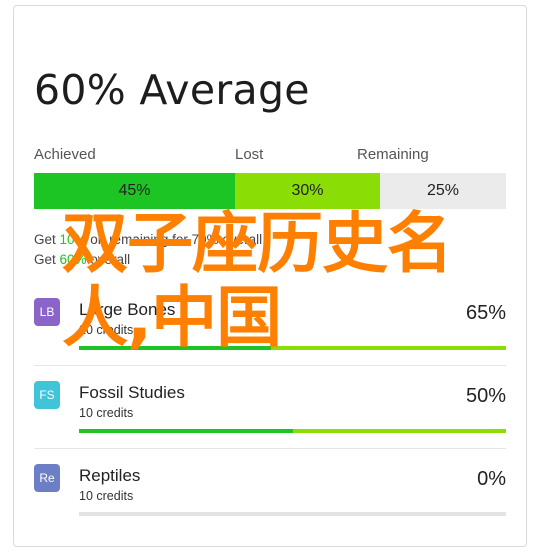 The image size is (538, 554). What do you see at coordinates (134, 191) in the screenshot?
I see `achieved-segment: 45%` at bounding box center [134, 191].